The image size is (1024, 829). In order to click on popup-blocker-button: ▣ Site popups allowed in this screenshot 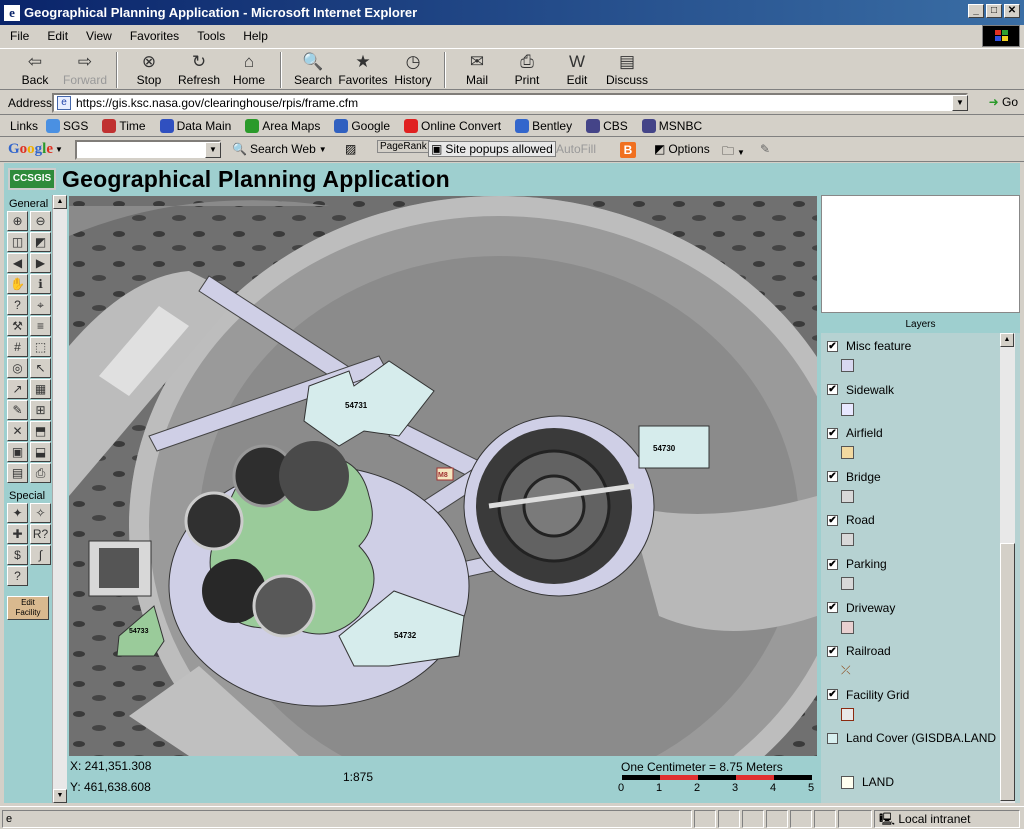, I will do `click(492, 149)`.